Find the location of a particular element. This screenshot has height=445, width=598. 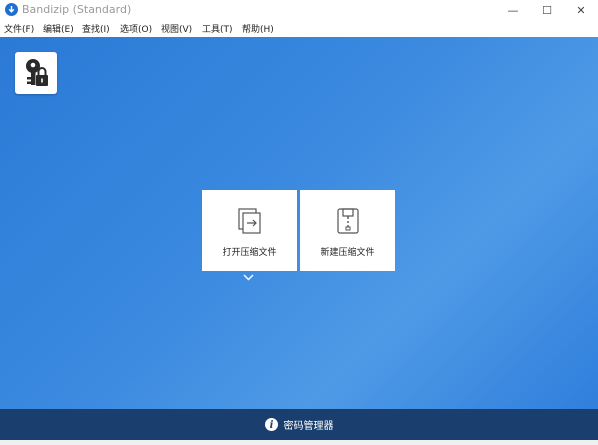

password-manager-bar: i 密码管理器 is located at coordinates (299, 424).